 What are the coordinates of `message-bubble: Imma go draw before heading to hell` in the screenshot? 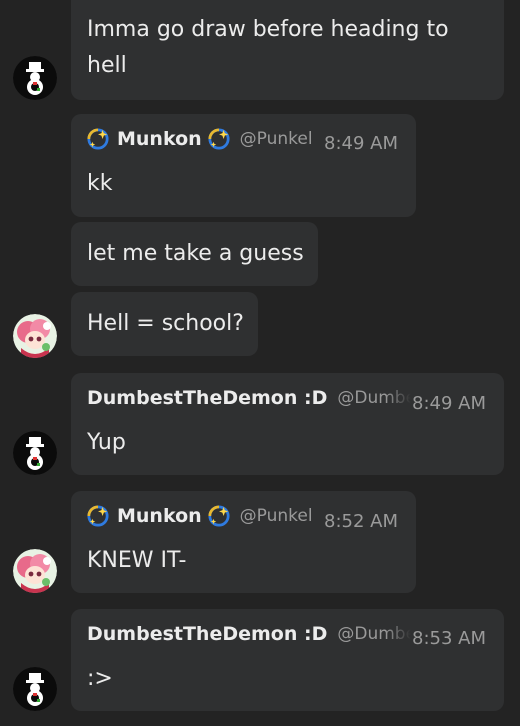 It's located at (287, 50).